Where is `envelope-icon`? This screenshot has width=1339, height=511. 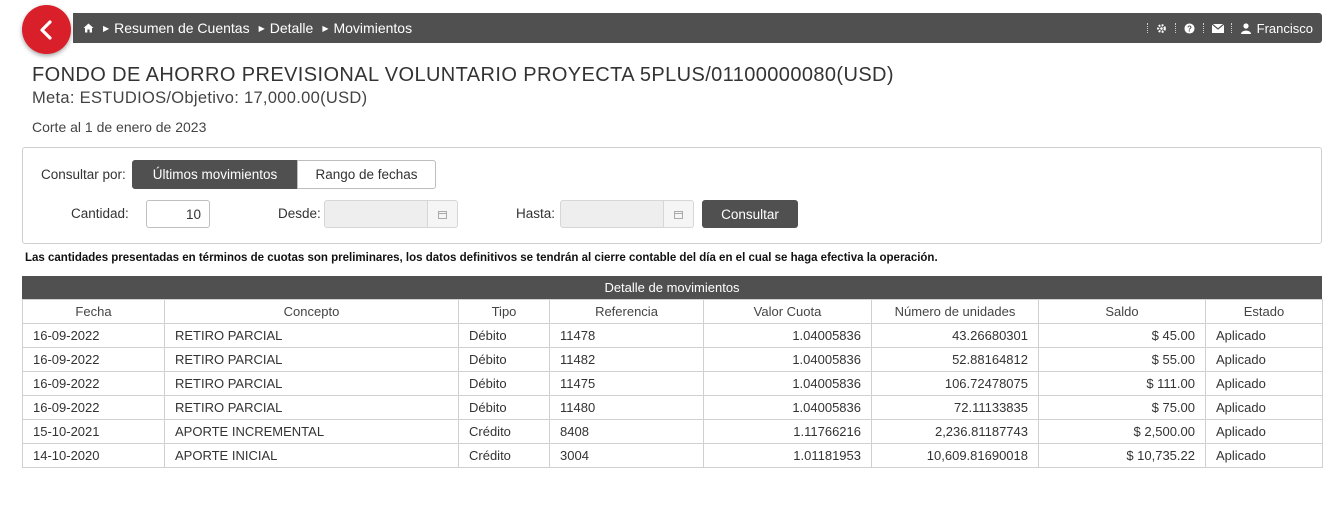
envelope-icon is located at coordinates (1217, 28).